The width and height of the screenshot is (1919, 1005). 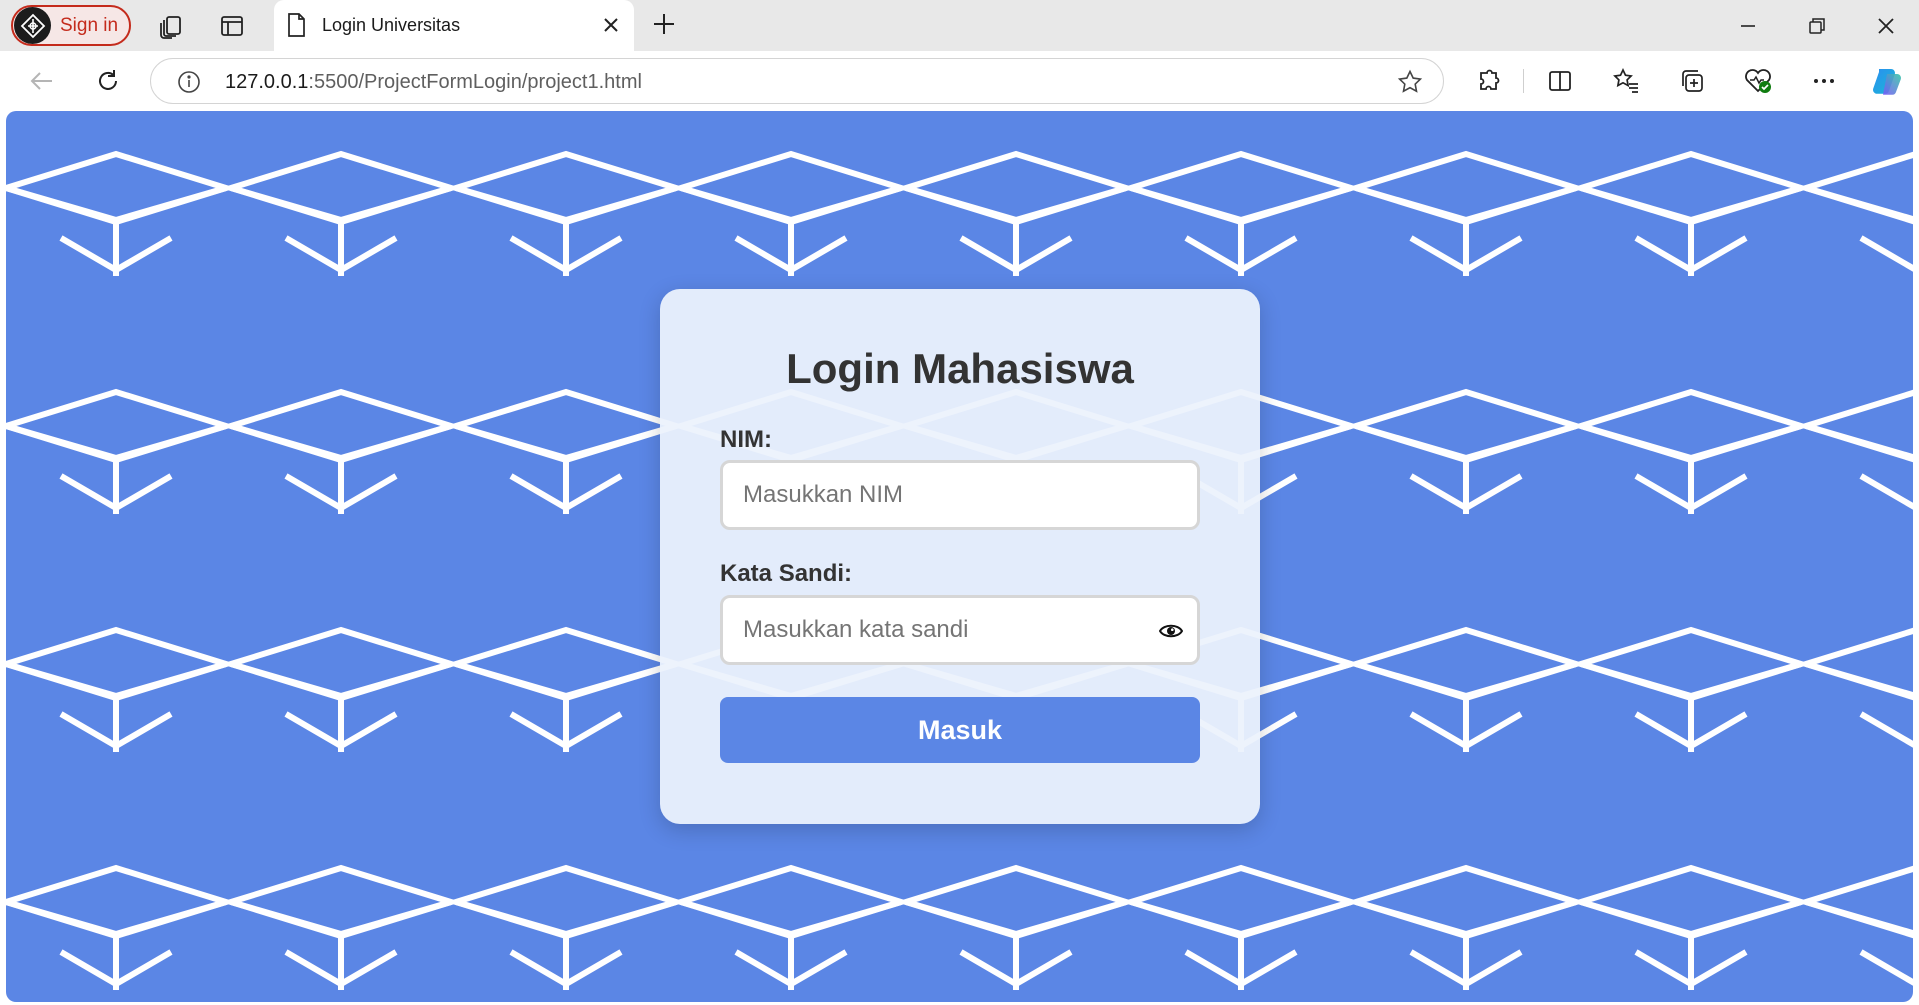 What do you see at coordinates (786, 573) in the screenshot?
I see `password-label: Kata Sandi:` at bounding box center [786, 573].